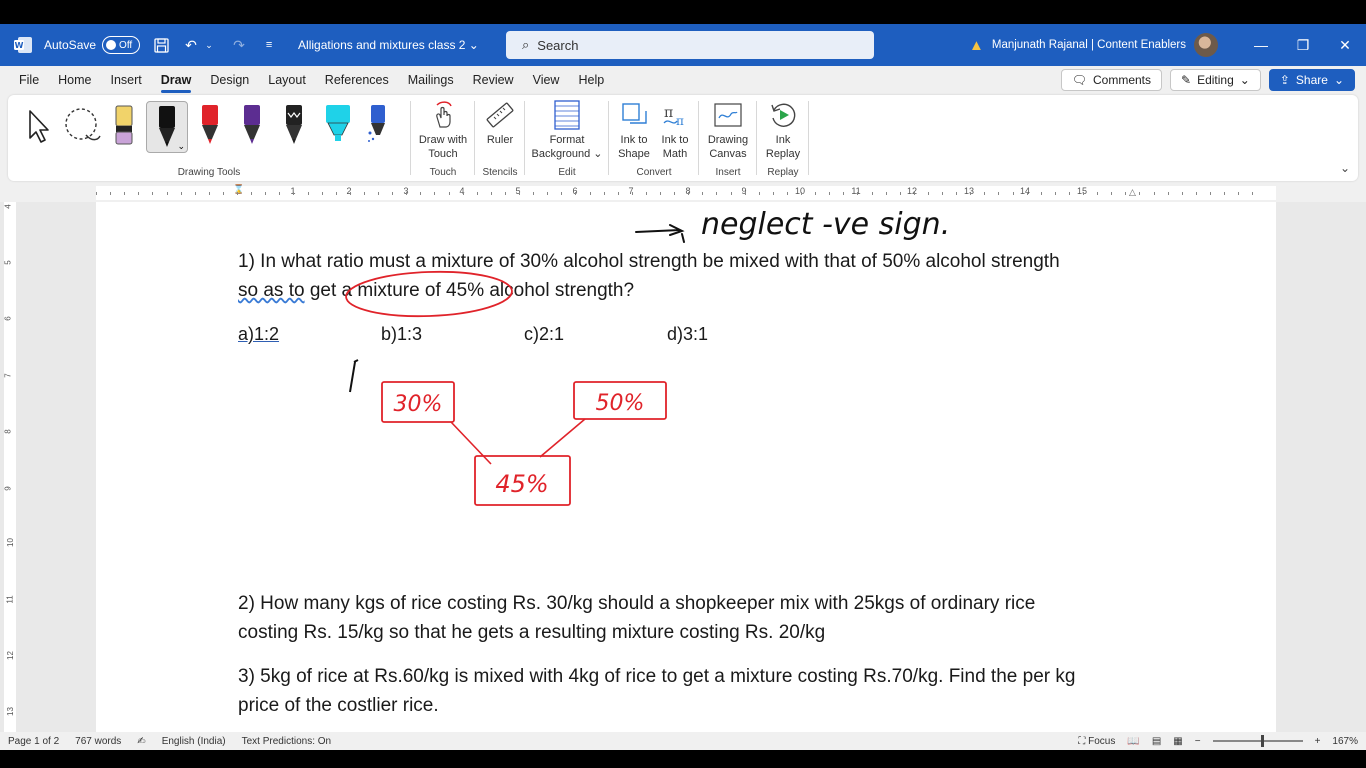 Image resolution: width=1366 pixels, height=768 pixels. Describe the element at coordinates (690, 45) in the screenshot. I see `search-box: ⌕ Search` at that location.